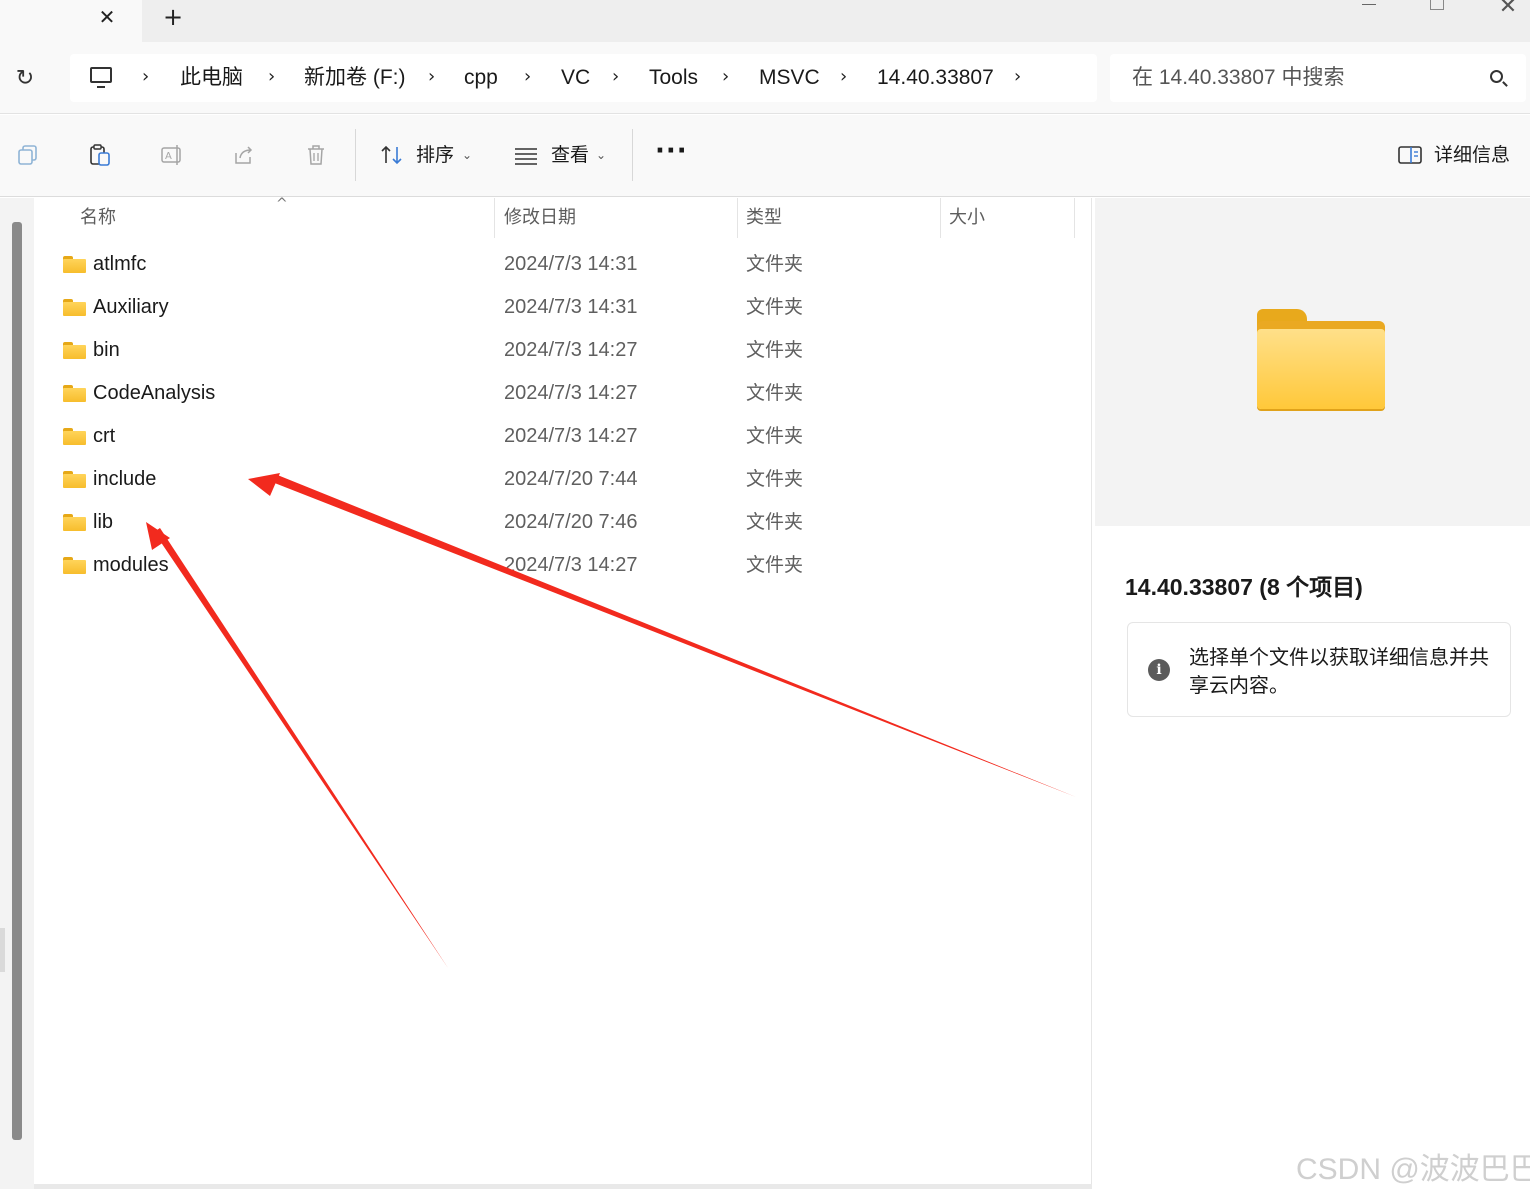 This screenshot has width=1530, height=1189. I want to click on file-name: lib, so click(103, 522).